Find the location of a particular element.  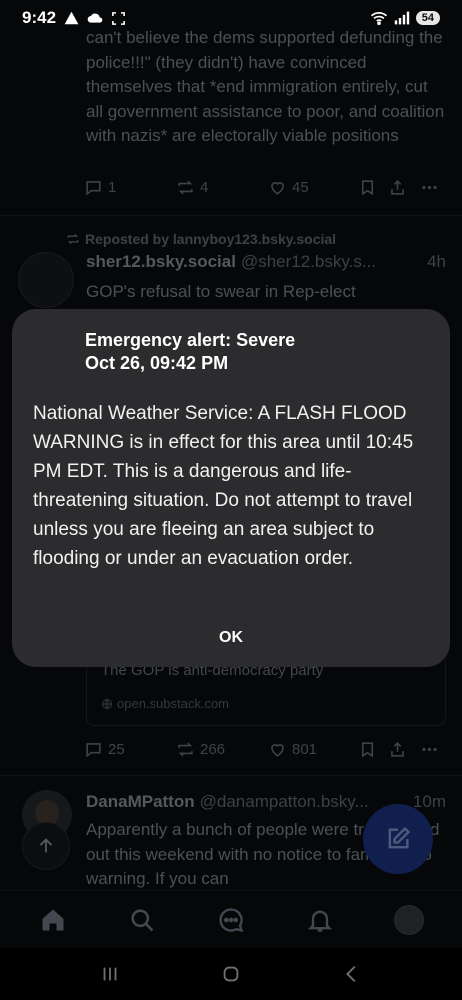

status-left: 9:42 is located at coordinates (74, 18).